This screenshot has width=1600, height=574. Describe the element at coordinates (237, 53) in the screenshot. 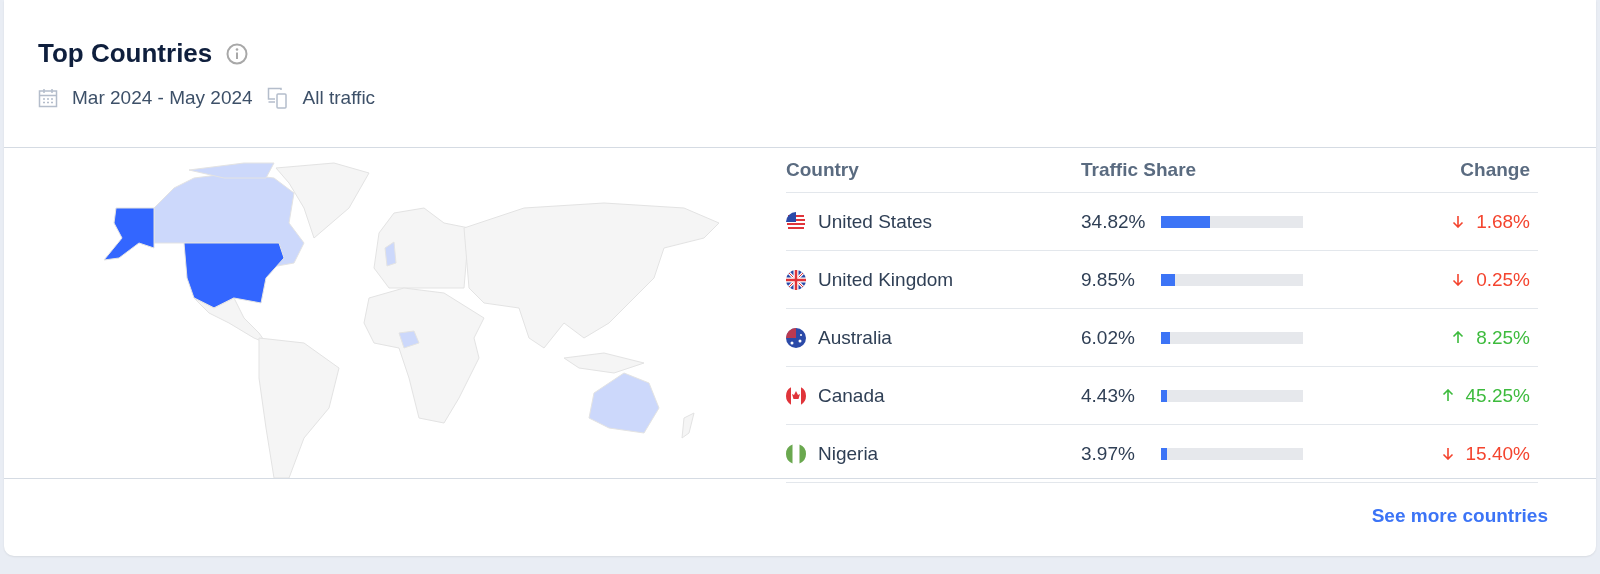

I see `info-icon` at that location.